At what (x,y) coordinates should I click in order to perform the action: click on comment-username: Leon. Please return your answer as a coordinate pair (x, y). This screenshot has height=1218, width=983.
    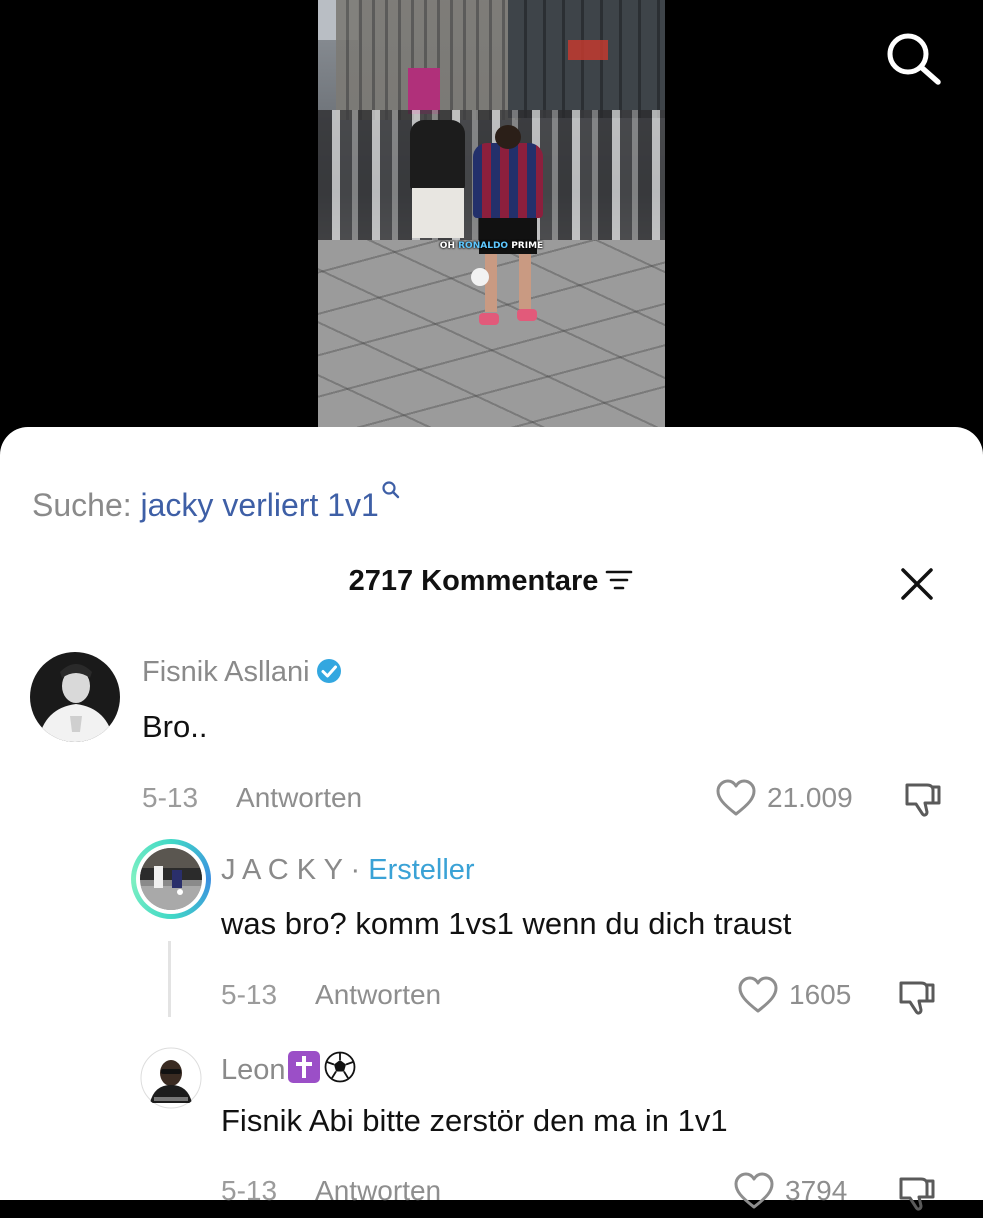
    Looking at the image, I should click on (288, 1069).